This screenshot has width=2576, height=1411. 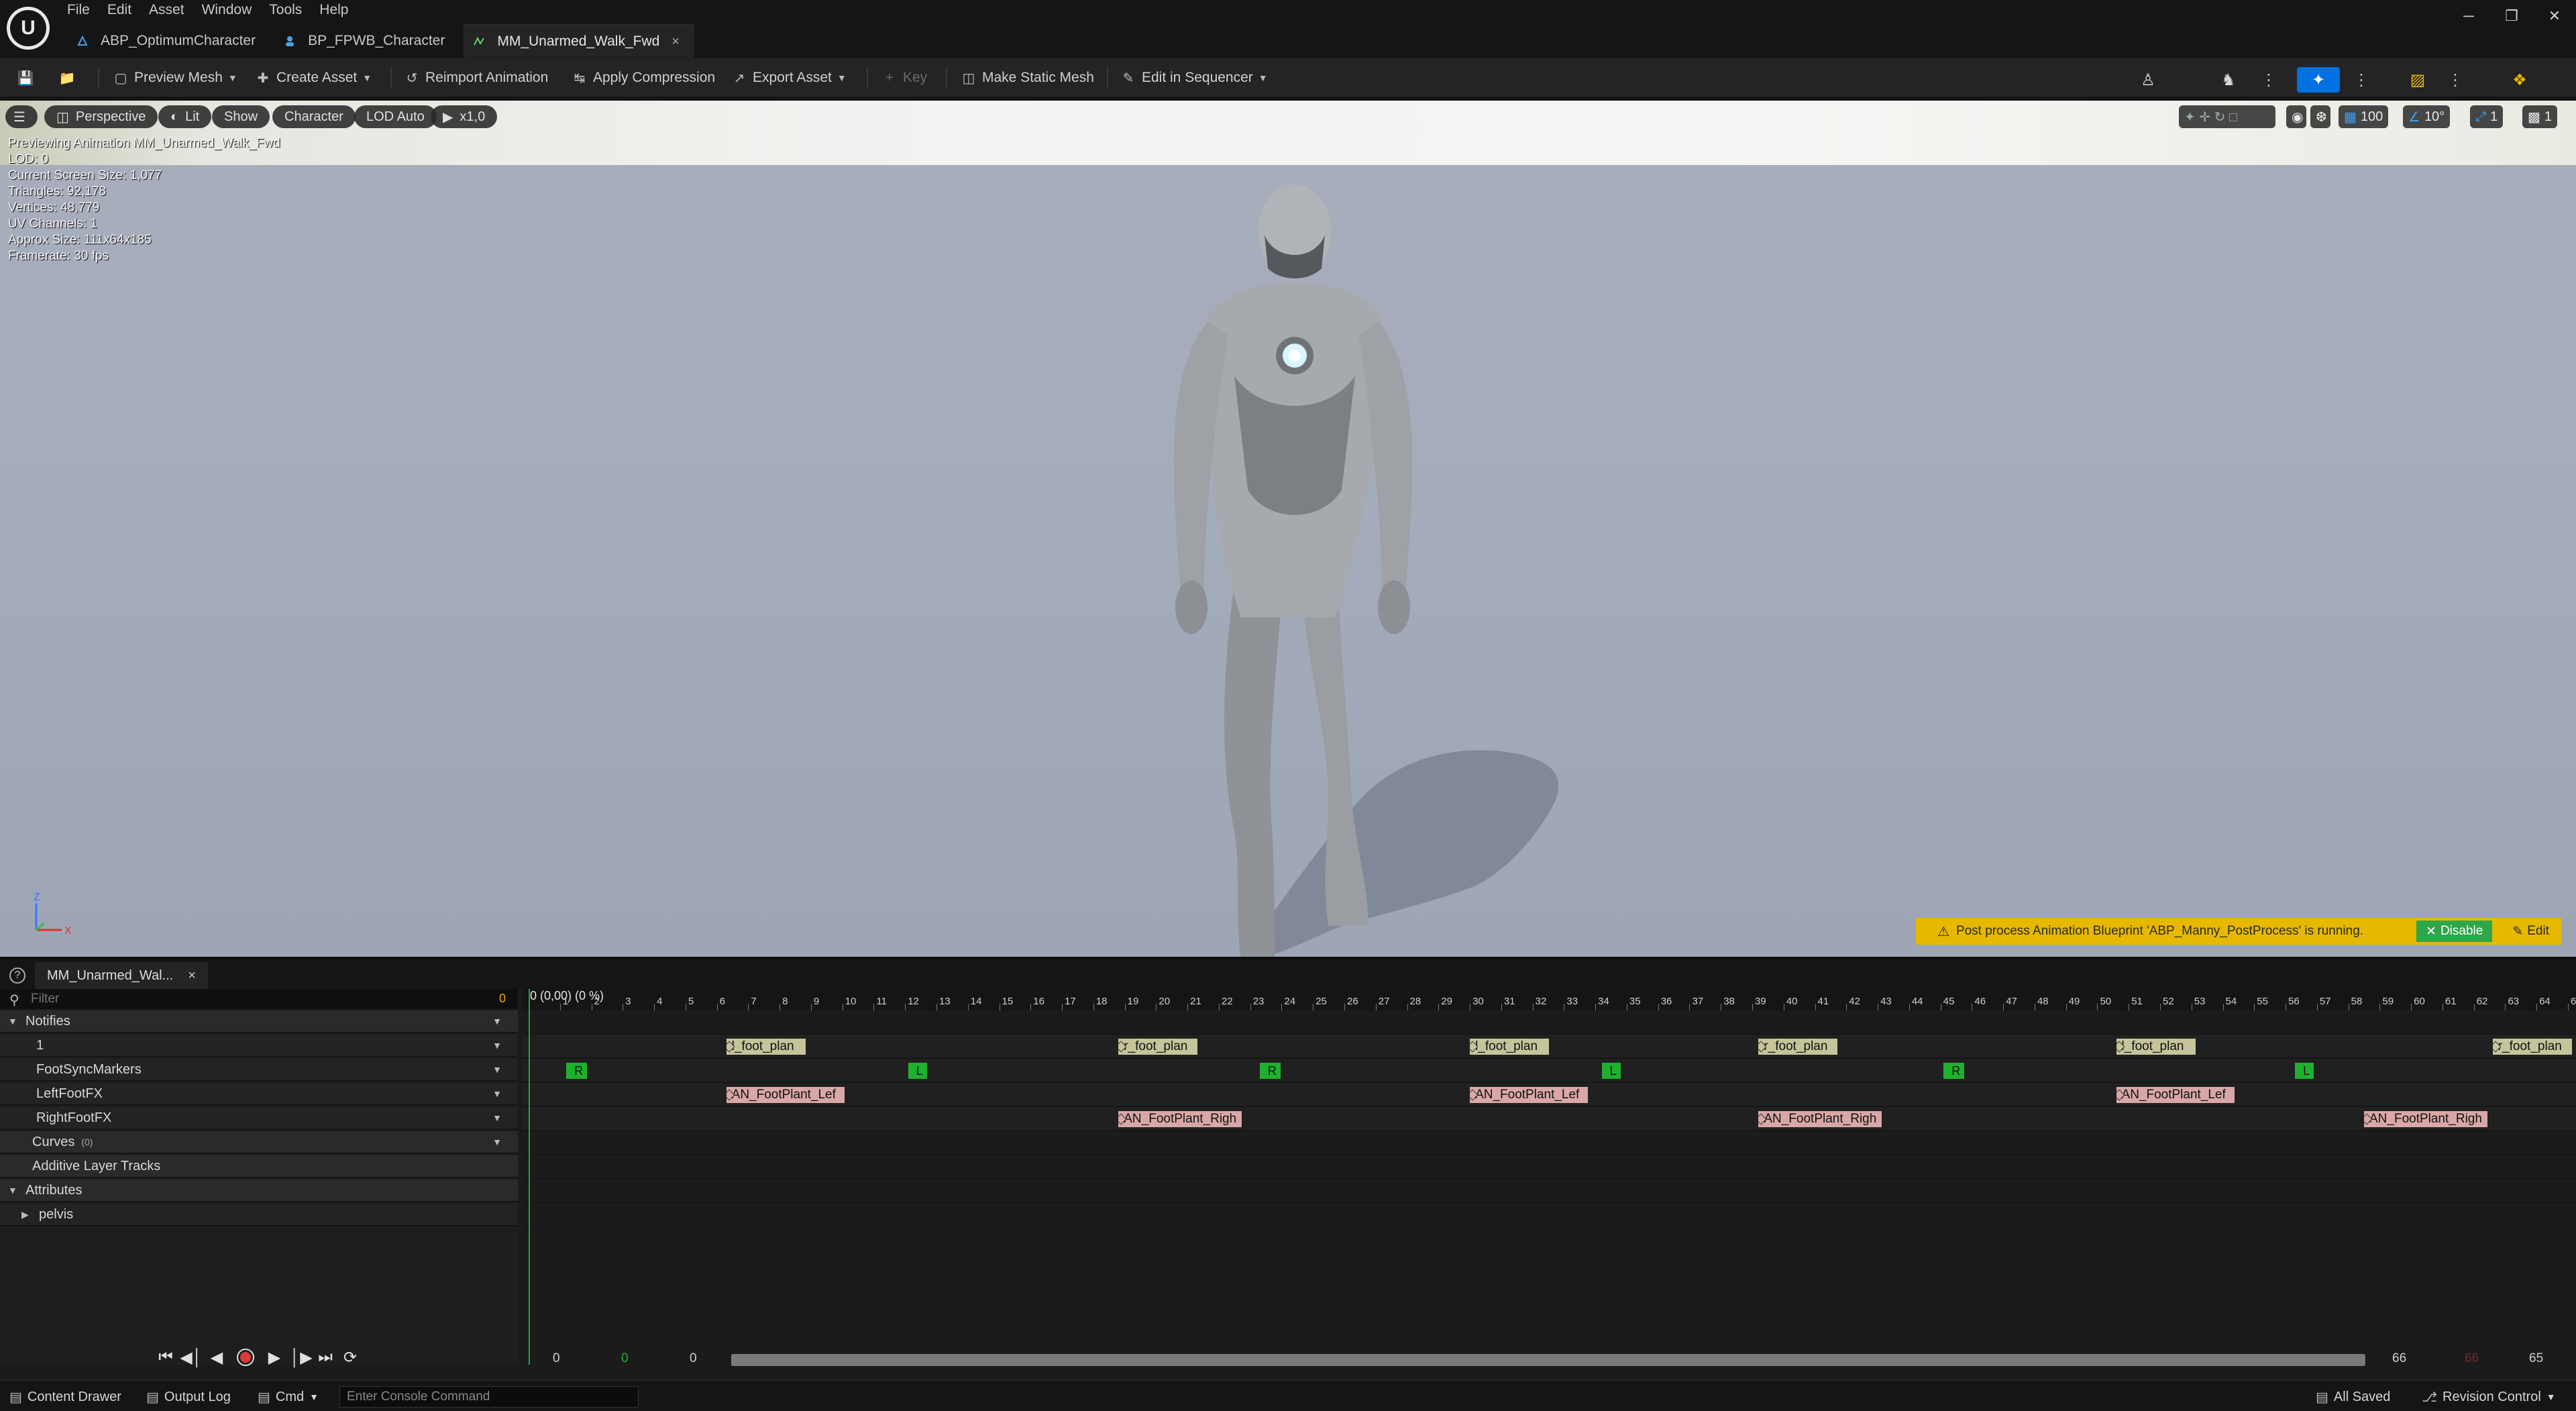 What do you see at coordinates (119, 10) in the screenshot?
I see `menu-edit: Edit` at bounding box center [119, 10].